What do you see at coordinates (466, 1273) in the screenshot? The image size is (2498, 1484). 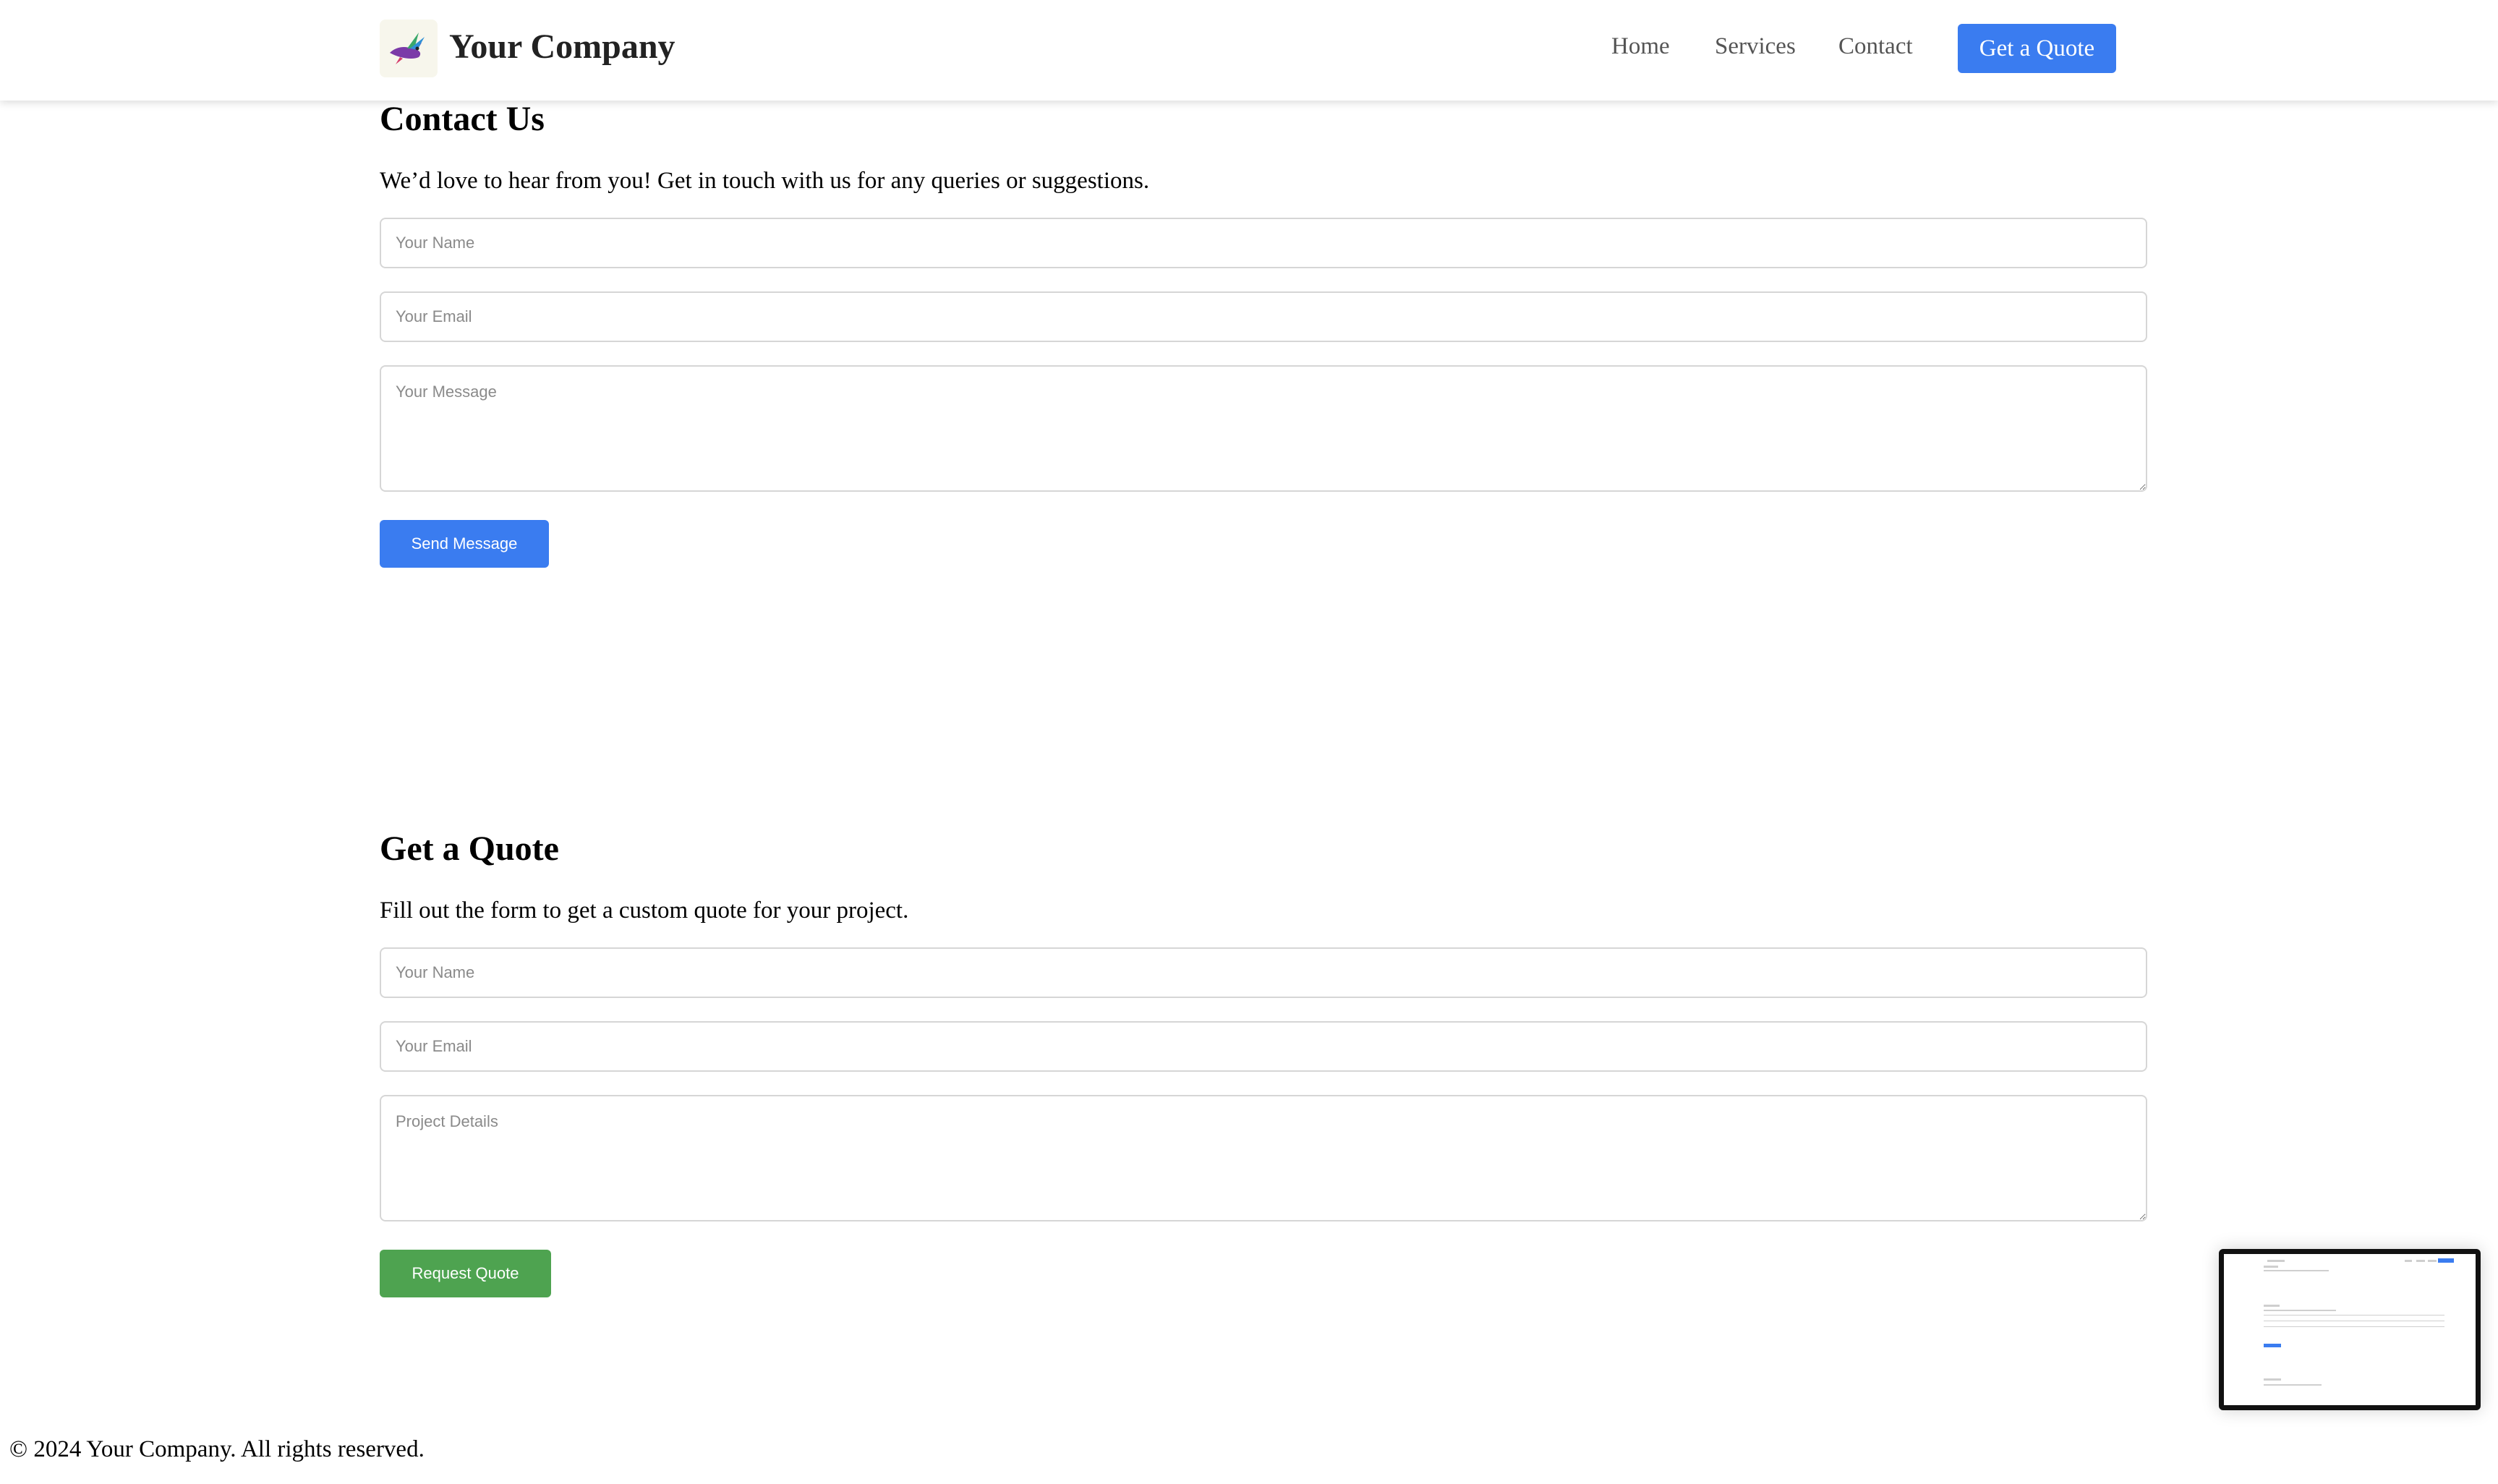 I see `request-quote-button: Request Quote` at bounding box center [466, 1273].